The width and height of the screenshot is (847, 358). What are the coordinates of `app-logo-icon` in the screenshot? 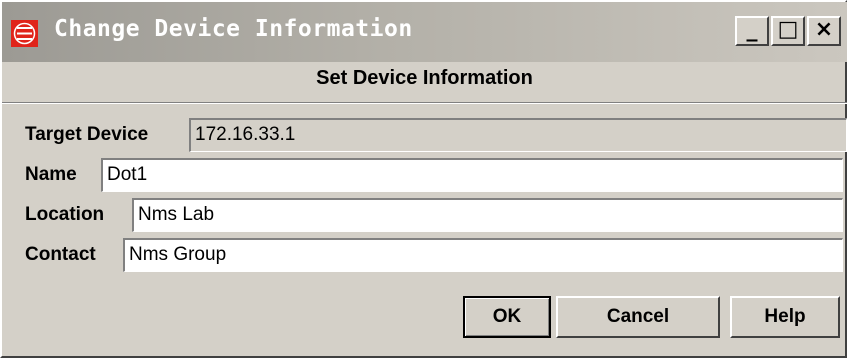 It's located at (24, 33).